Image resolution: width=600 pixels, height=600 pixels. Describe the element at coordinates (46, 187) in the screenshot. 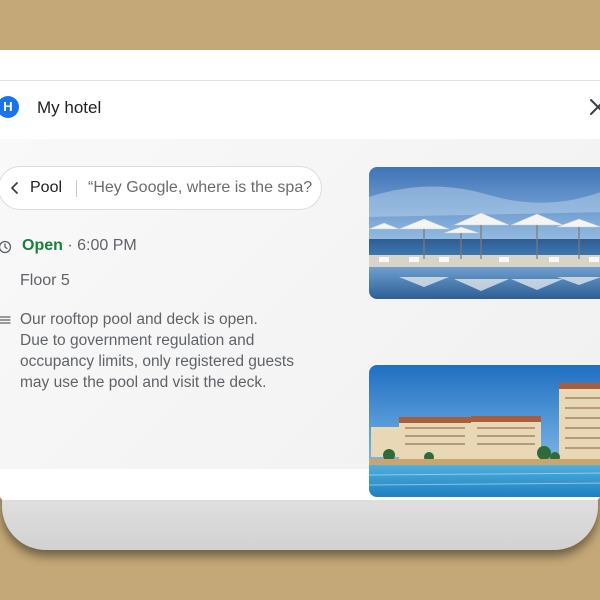

I see `chip-label: Pool` at that location.